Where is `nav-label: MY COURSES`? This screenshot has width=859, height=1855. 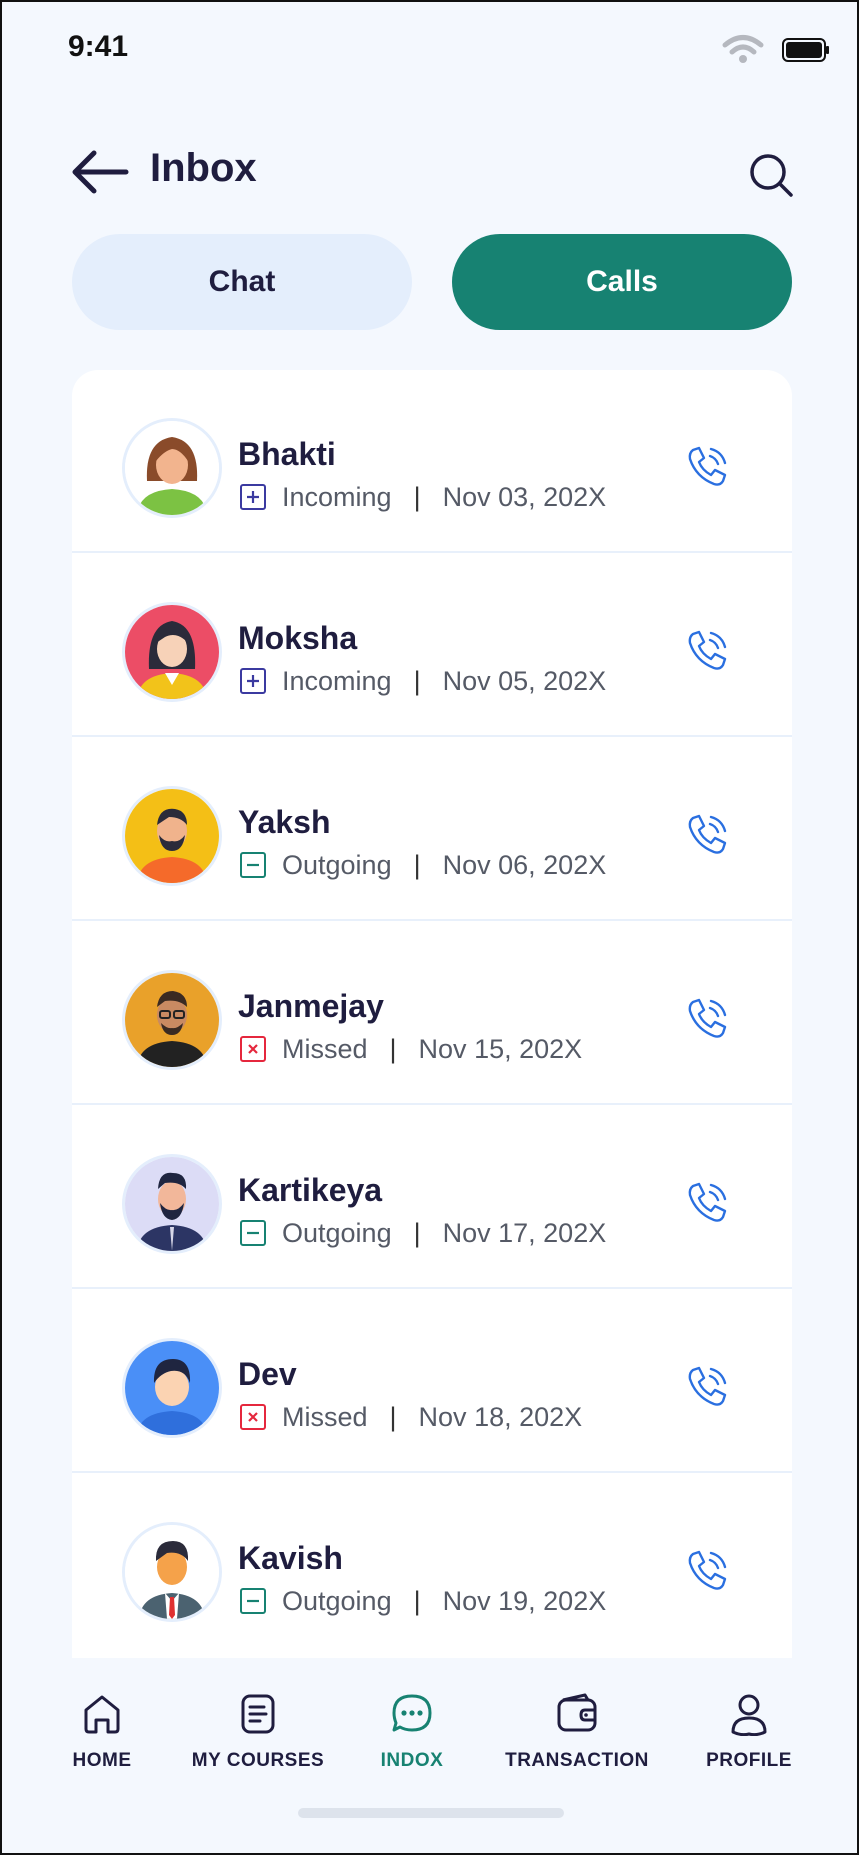 nav-label: MY COURSES is located at coordinates (258, 1760).